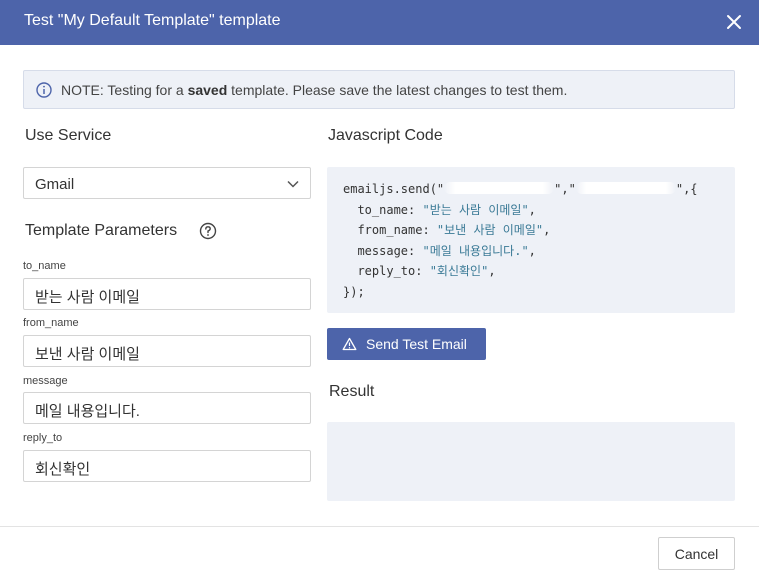 The height and width of the screenshot is (578, 759). I want to click on dialog-title: Test "My Default Template" template, so click(152, 20).